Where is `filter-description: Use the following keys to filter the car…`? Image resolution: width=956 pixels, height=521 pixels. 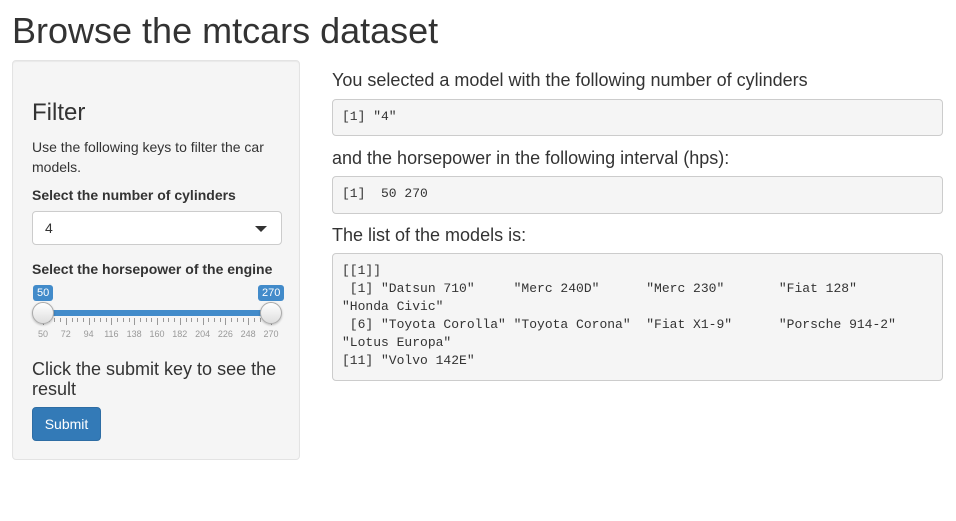 filter-description: Use the following keys to filter the car… is located at coordinates (148, 157).